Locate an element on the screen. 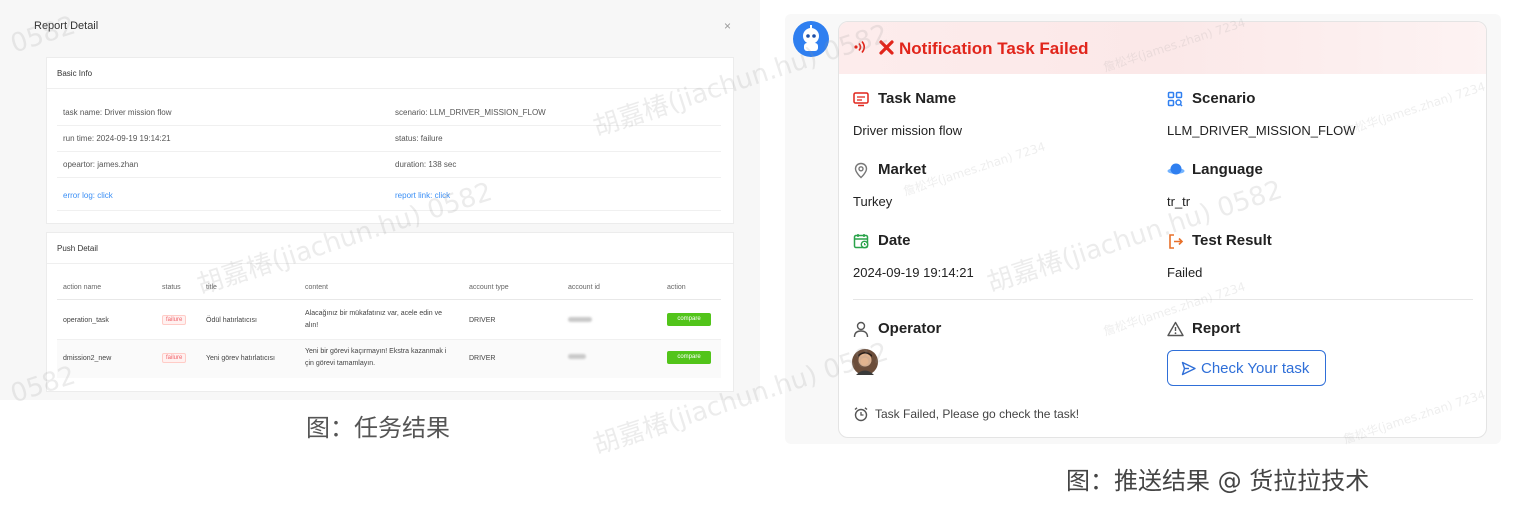 The height and width of the screenshot is (506, 1524). robot-icon is located at coordinates (811, 38).